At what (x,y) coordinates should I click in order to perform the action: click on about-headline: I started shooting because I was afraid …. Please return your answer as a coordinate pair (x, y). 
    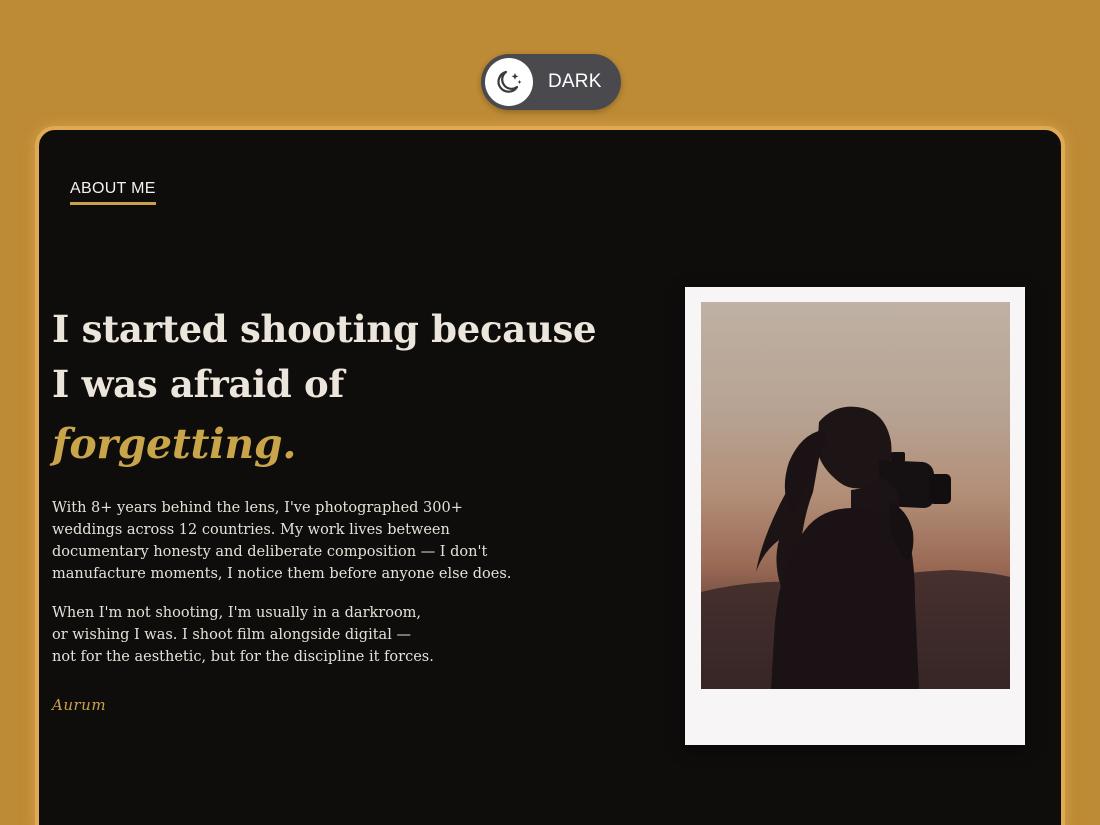
    Looking at the image, I should click on (332, 388).